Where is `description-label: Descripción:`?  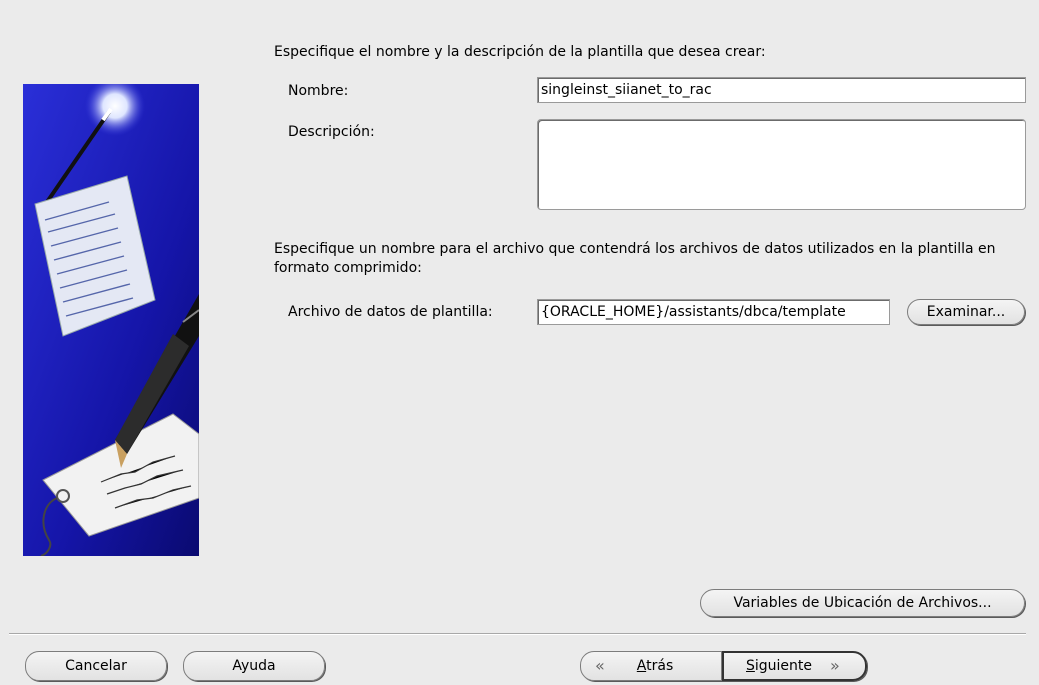 description-label: Descripción: is located at coordinates (331, 132).